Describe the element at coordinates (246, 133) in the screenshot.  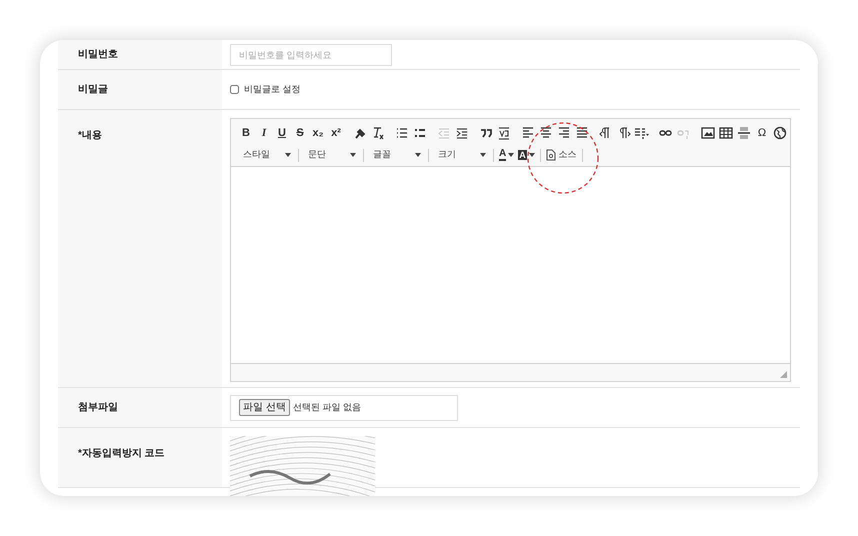
I see `format-button: B` at that location.